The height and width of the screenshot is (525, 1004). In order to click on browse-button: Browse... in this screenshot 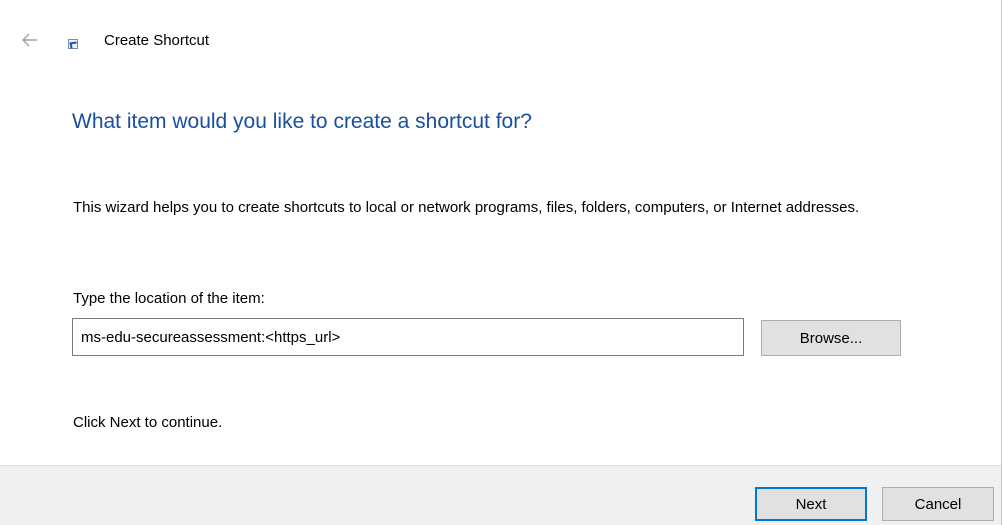, I will do `click(831, 338)`.